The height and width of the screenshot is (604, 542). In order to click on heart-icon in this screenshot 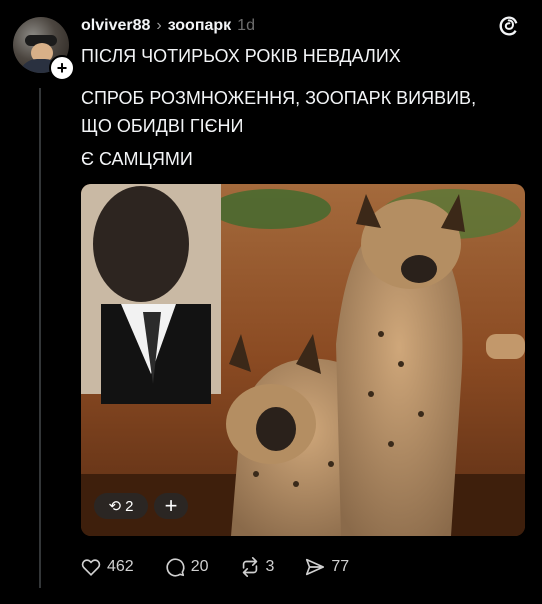, I will do `click(91, 567)`.